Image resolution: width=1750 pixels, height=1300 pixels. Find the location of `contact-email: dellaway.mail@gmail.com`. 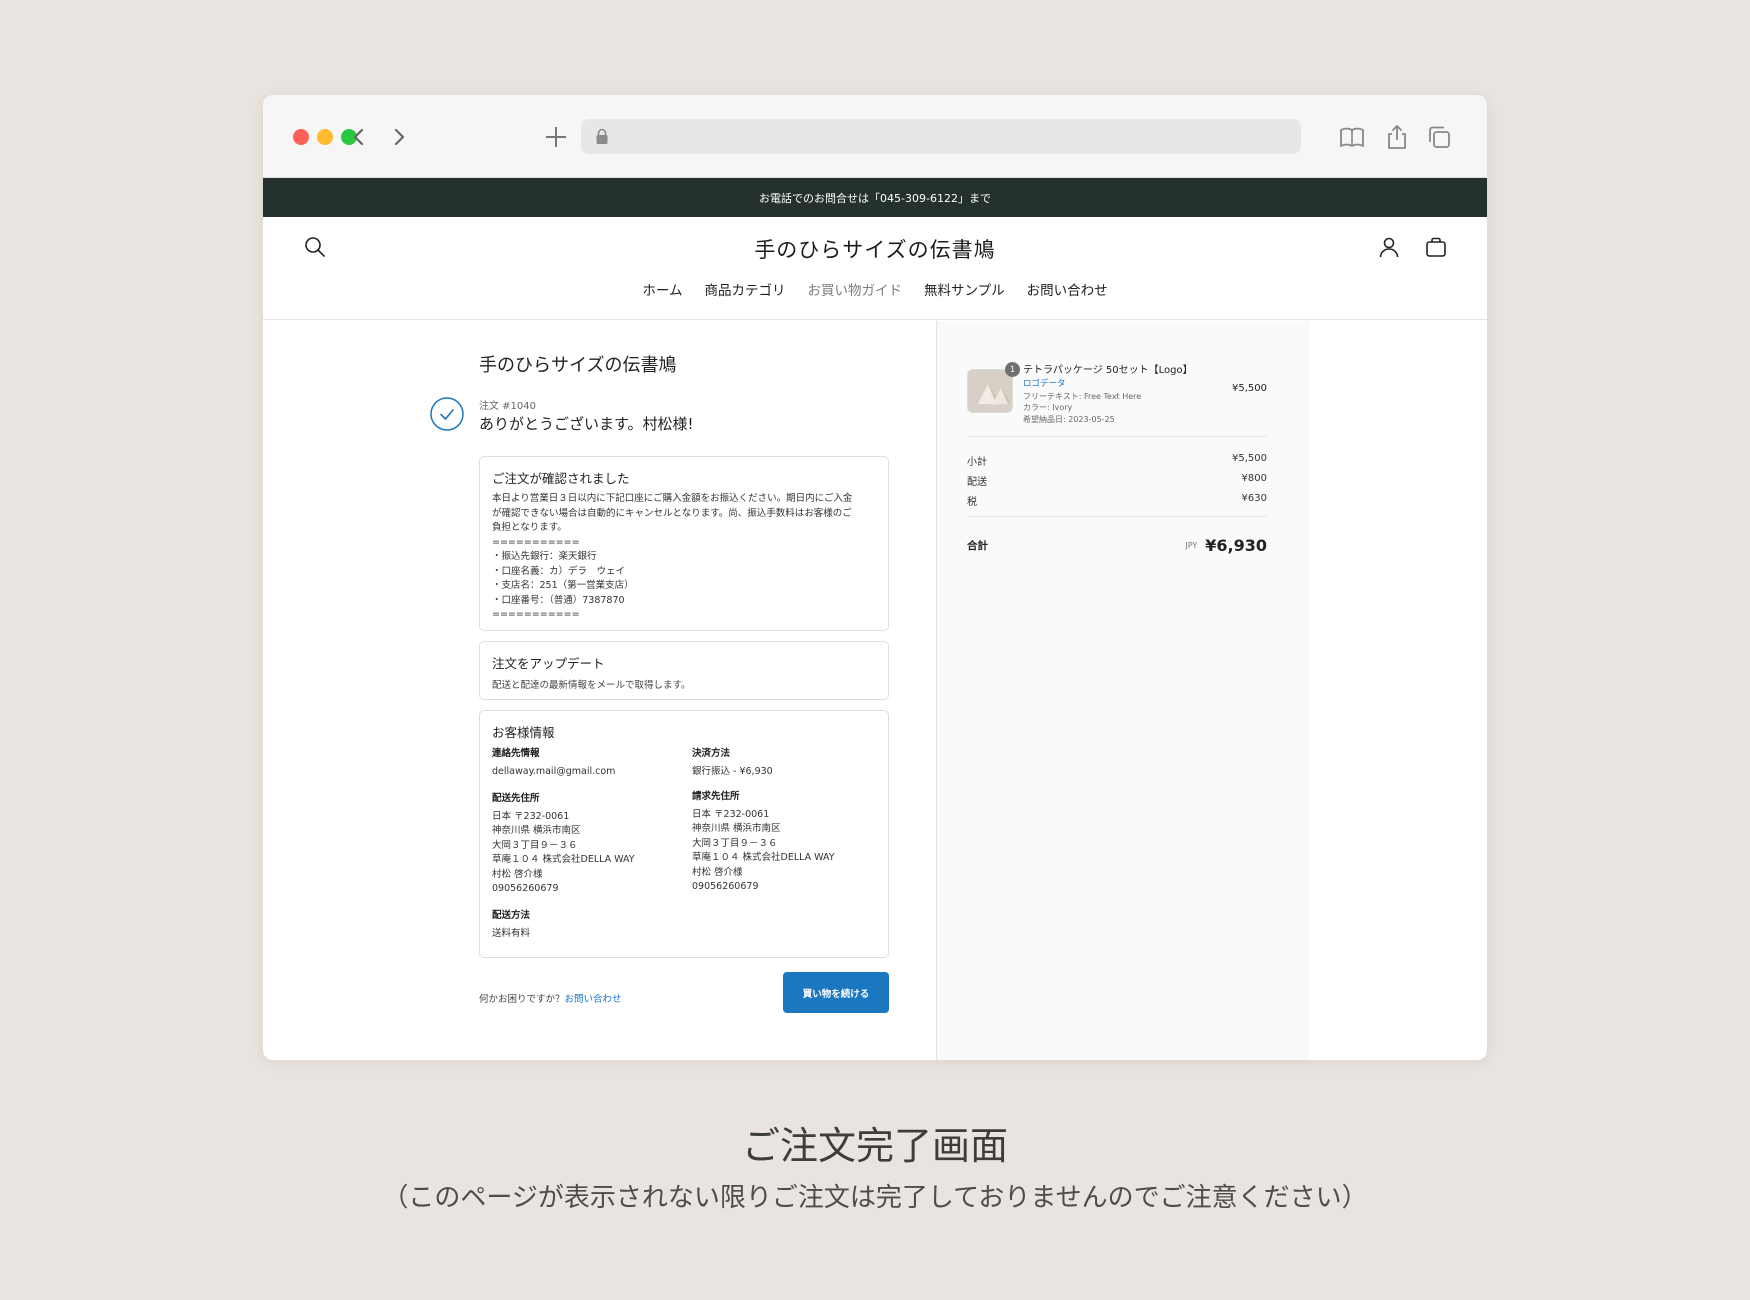

contact-email: dellaway.mail@gmail.com is located at coordinates (554, 771).